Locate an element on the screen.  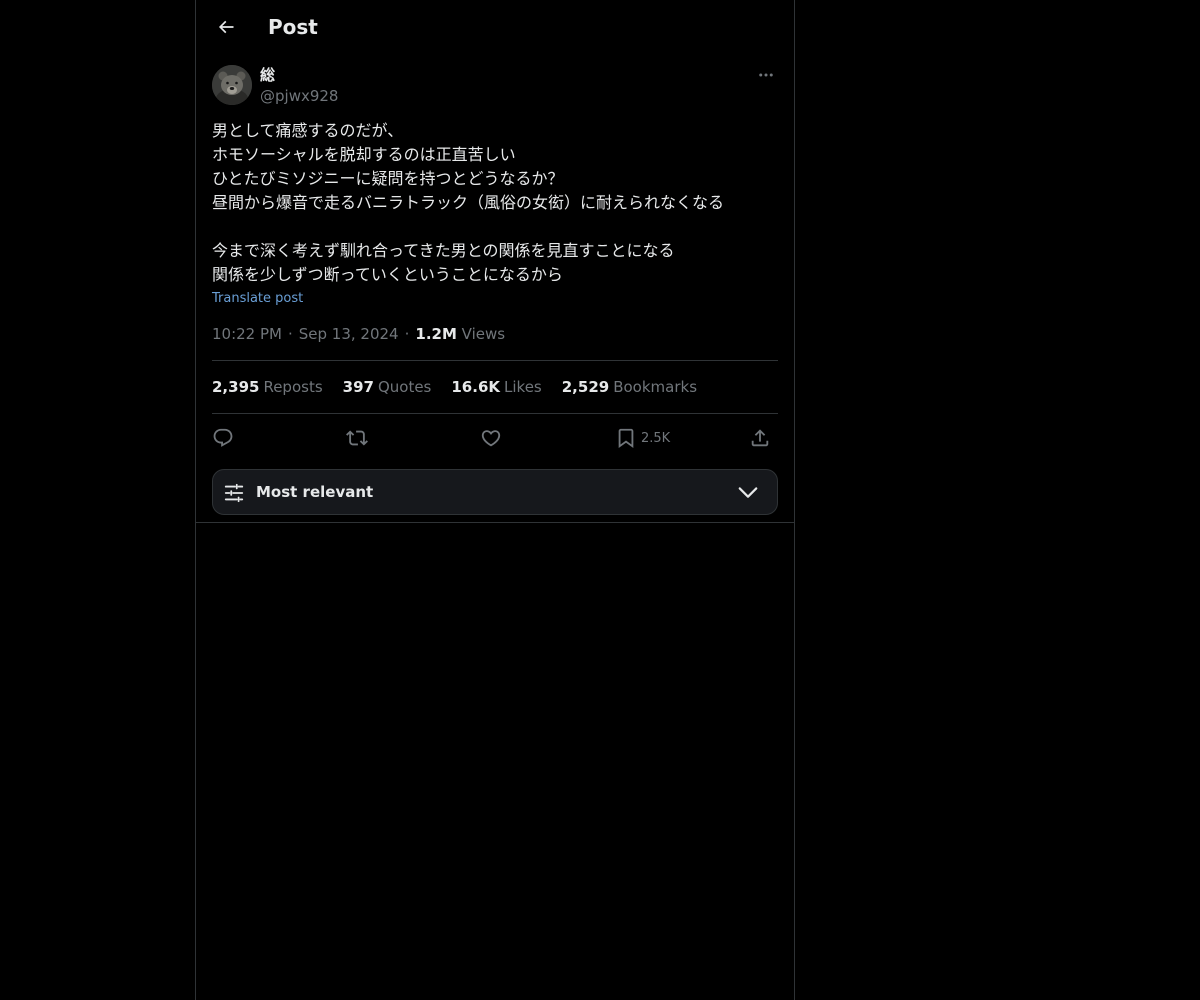
like-button is located at coordinates (491, 438).